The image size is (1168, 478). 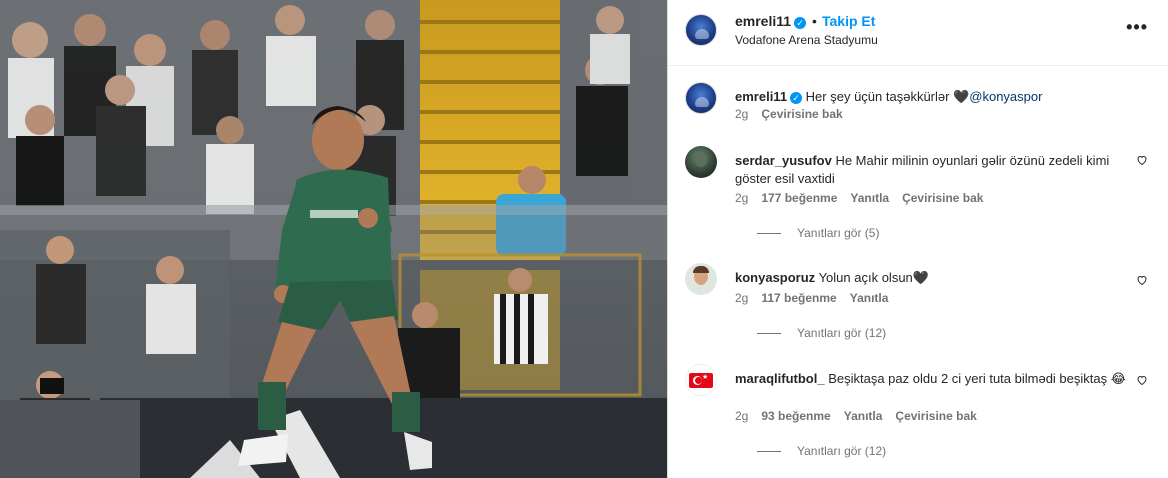 What do you see at coordinates (940, 278) in the screenshot?
I see `comment-text: konyasporuz Yolun açık olsun🖤` at bounding box center [940, 278].